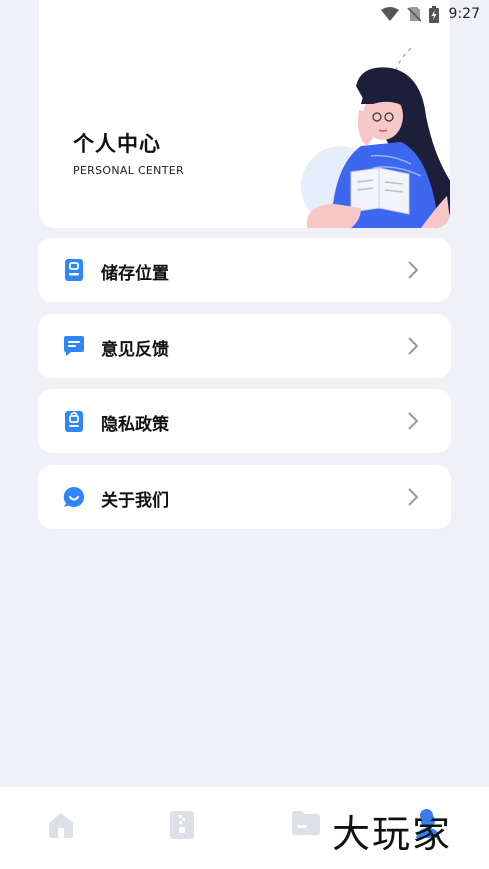 The width and height of the screenshot is (489, 869). Describe the element at coordinates (74, 346) in the screenshot. I see `feedback-icon` at that location.